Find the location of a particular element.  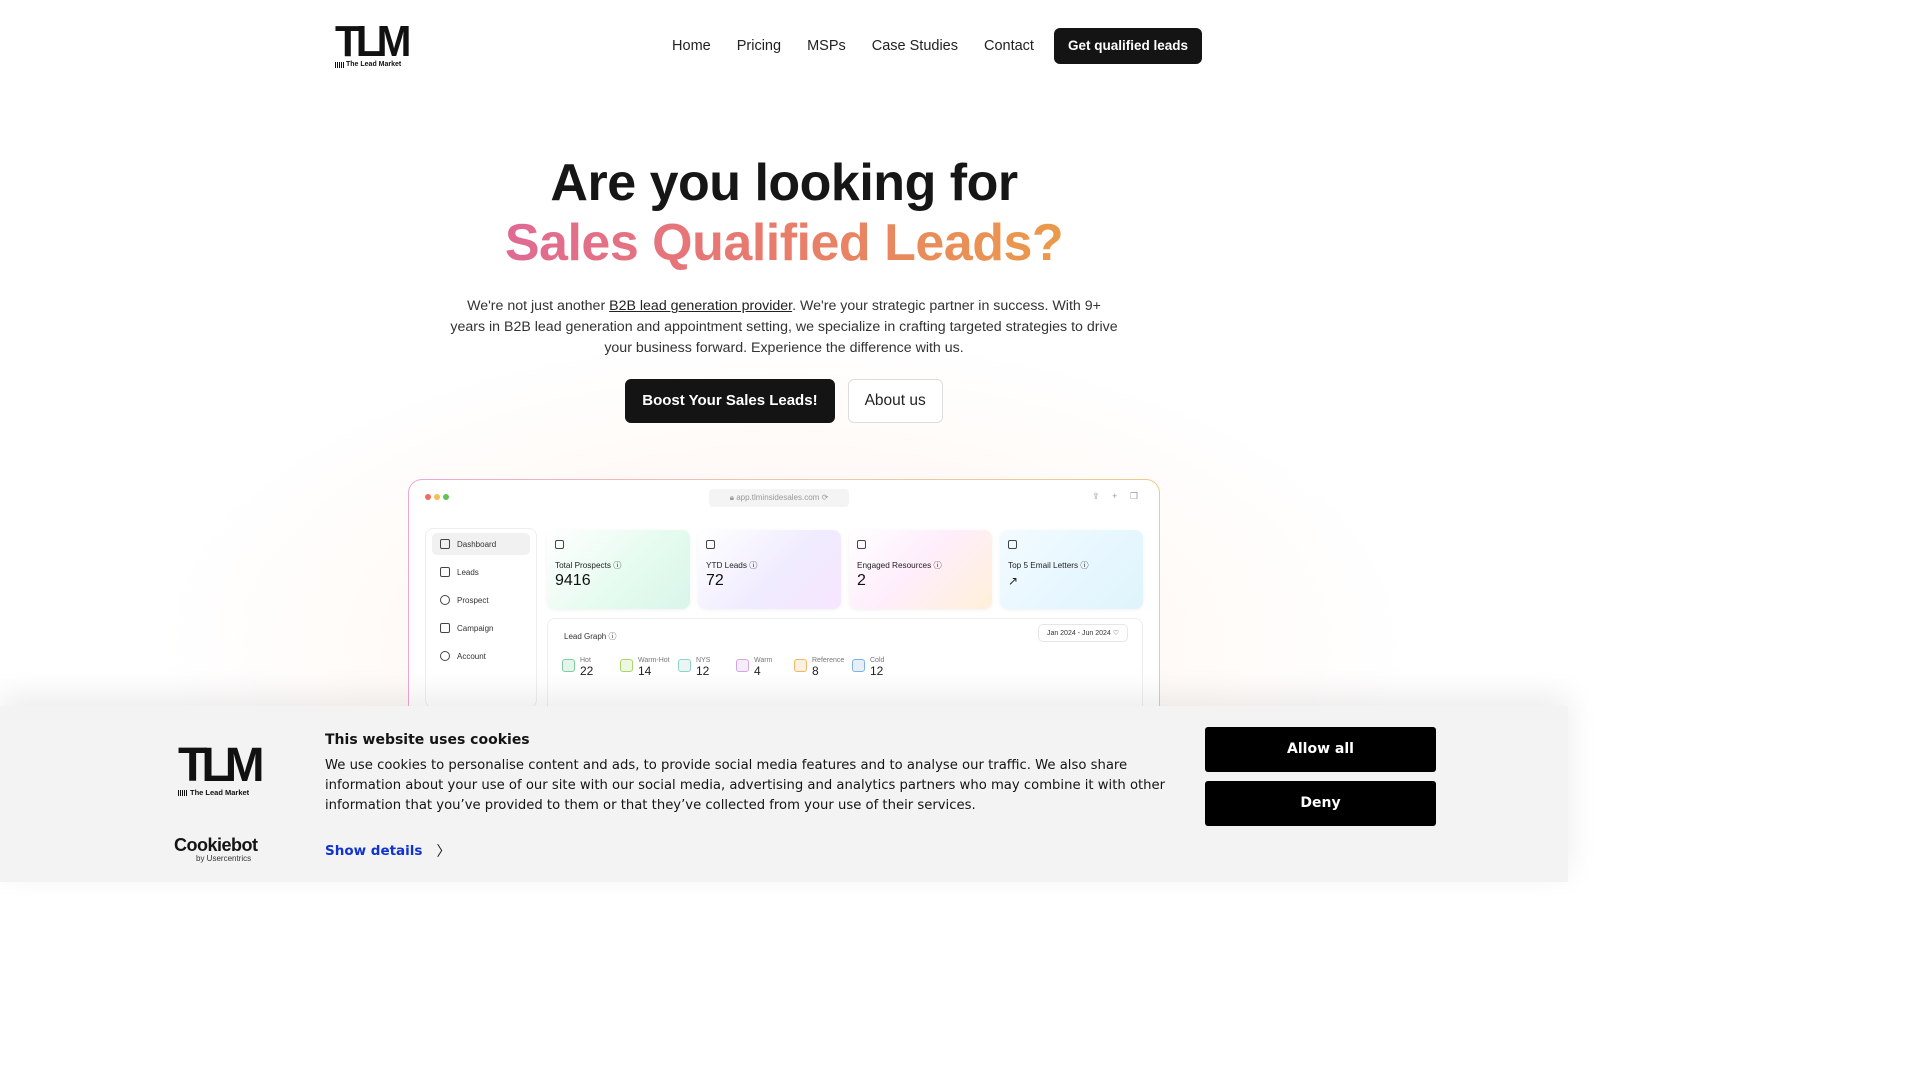

chevron-right-icon: 〉 is located at coordinates (443, 852).